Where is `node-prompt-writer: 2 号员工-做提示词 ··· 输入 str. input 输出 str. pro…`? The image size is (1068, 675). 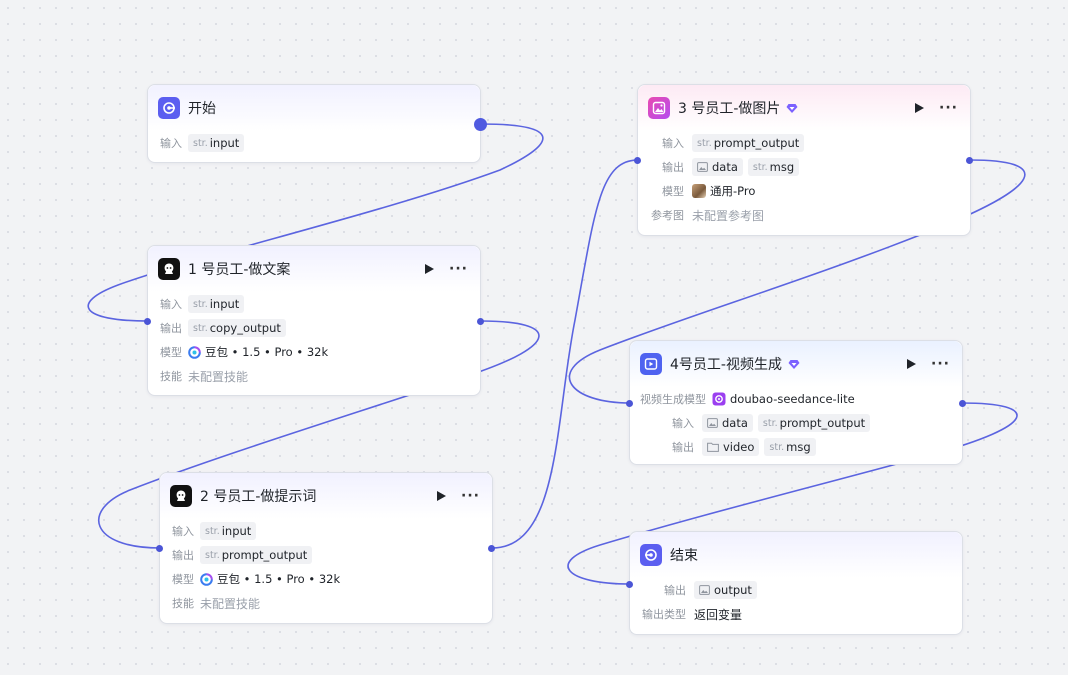
node-prompt-writer: 2 号员工-做提示词 ··· 输入 str. input 输出 str. pro… is located at coordinates (326, 548).